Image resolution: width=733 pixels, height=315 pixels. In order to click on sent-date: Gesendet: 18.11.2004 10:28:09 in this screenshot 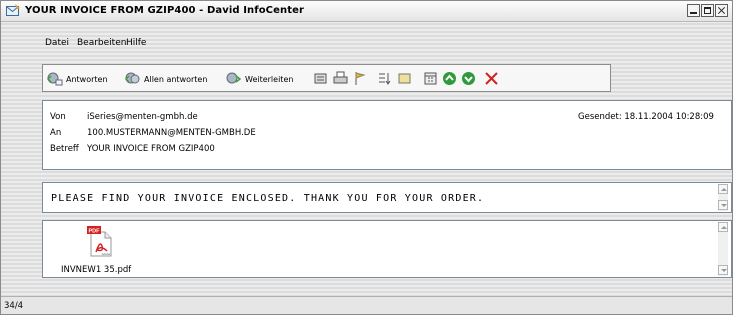, I will do `click(646, 117)`.